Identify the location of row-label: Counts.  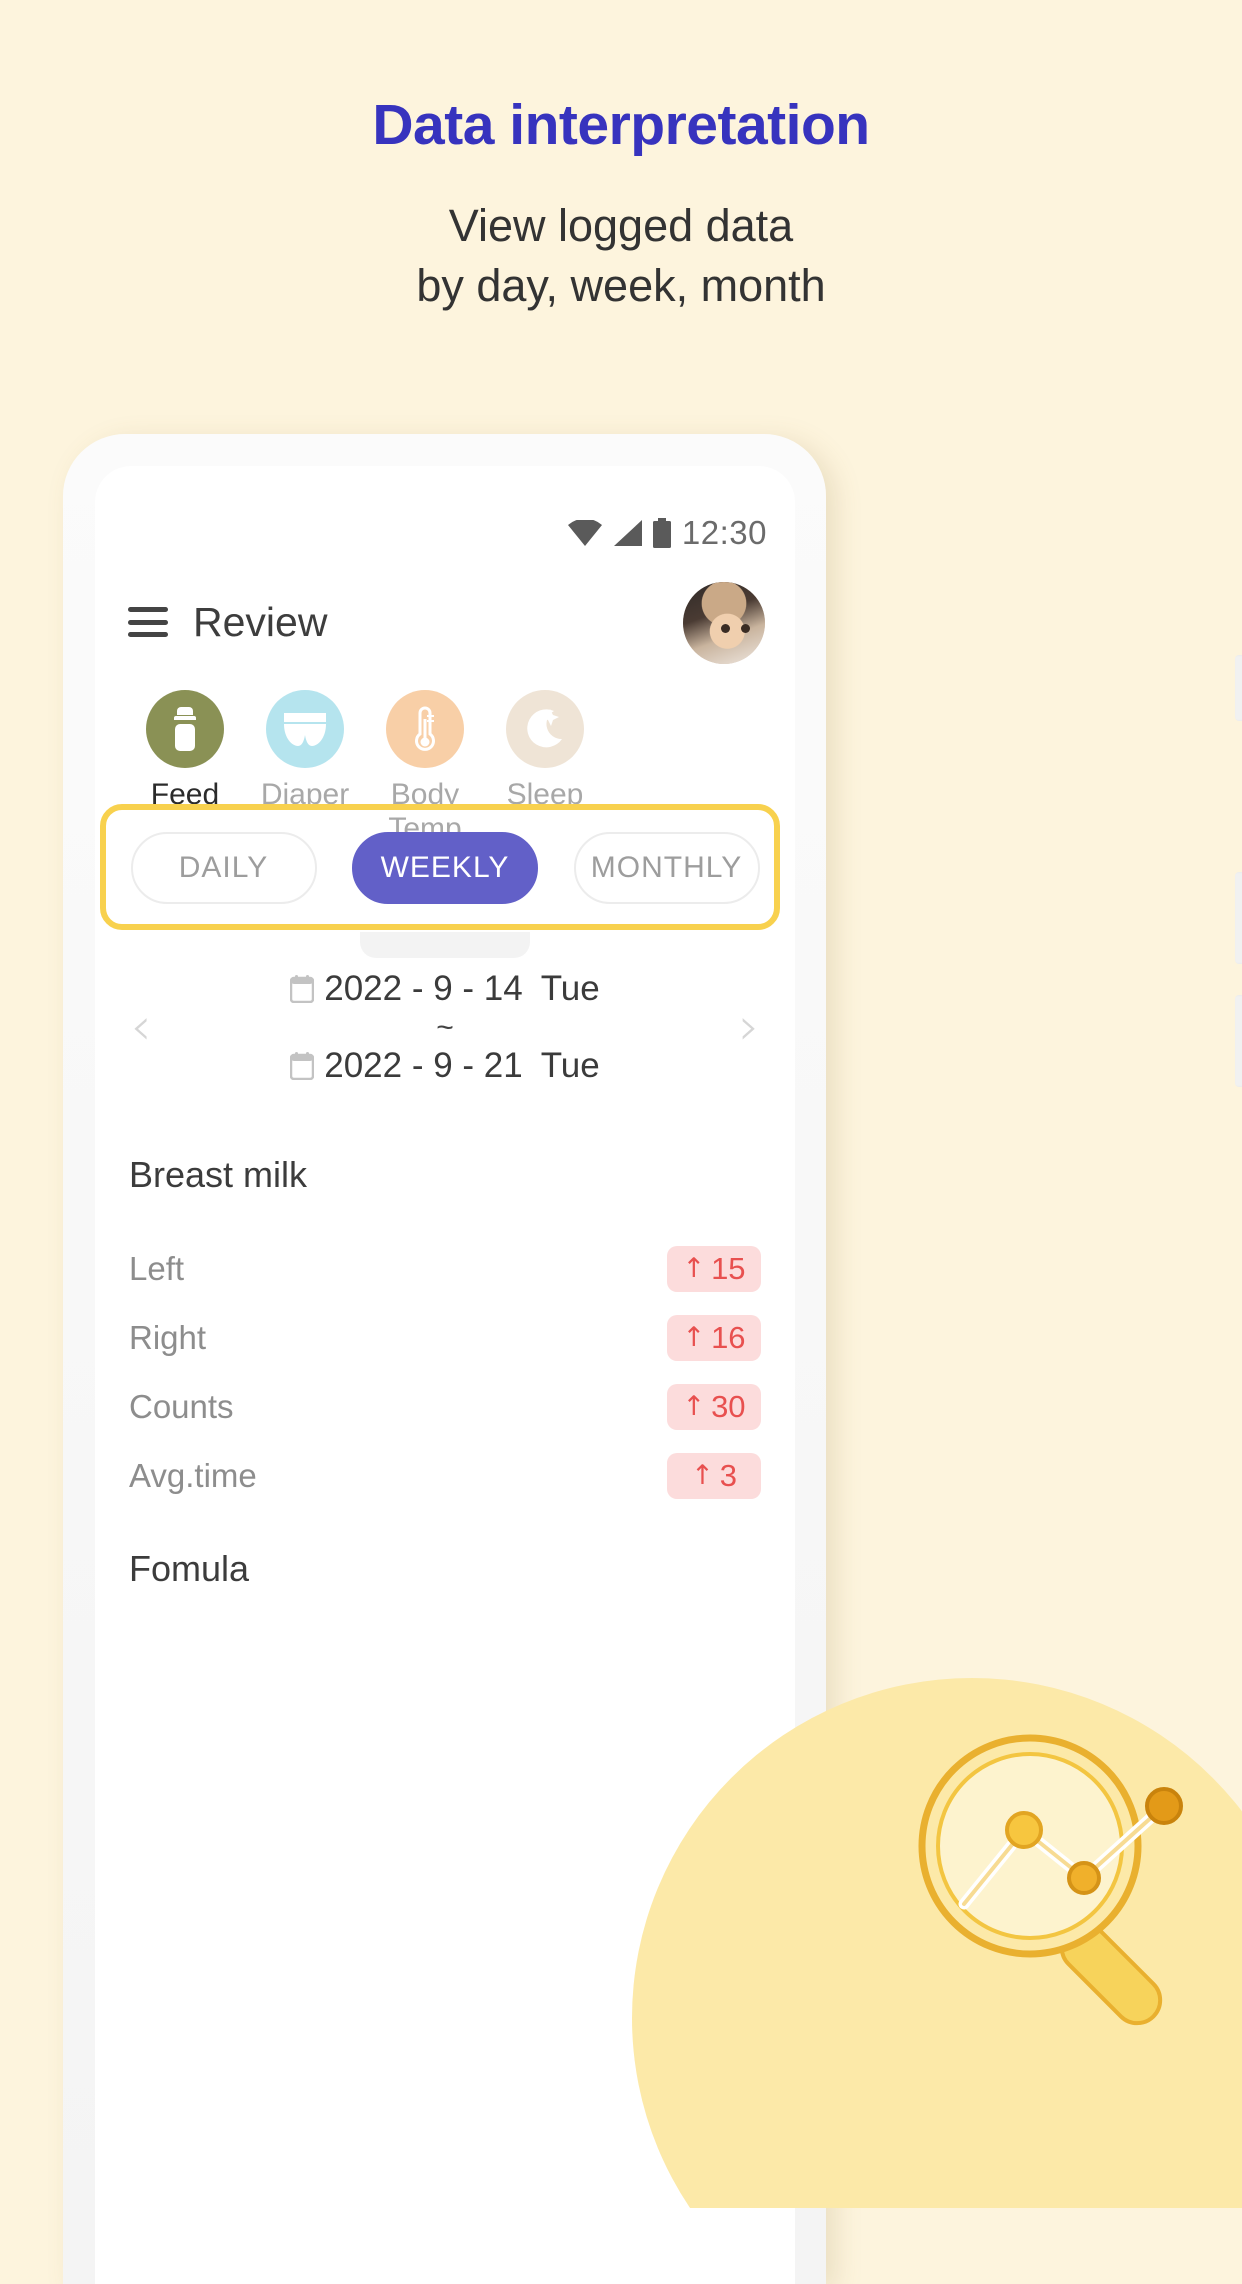
(181, 1406).